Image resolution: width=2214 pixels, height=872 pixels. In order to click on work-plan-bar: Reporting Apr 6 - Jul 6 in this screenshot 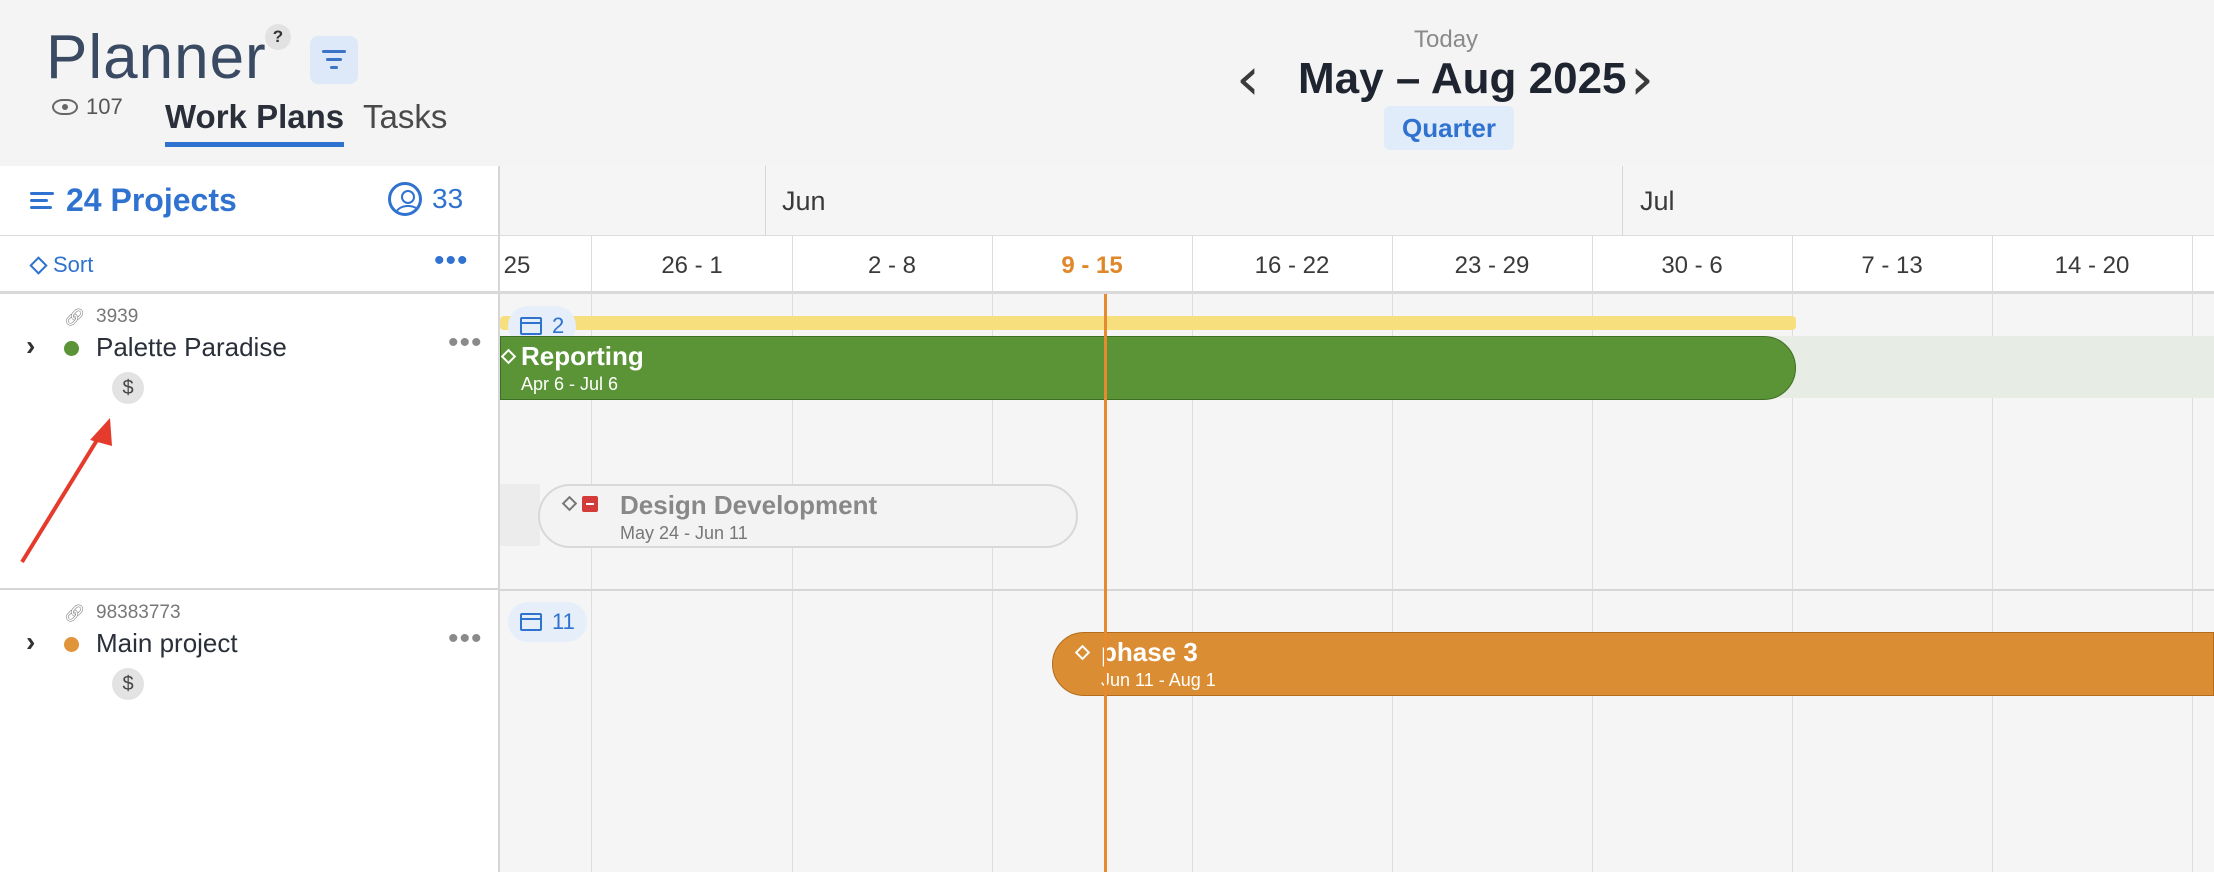, I will do `click(1148, 368)`.